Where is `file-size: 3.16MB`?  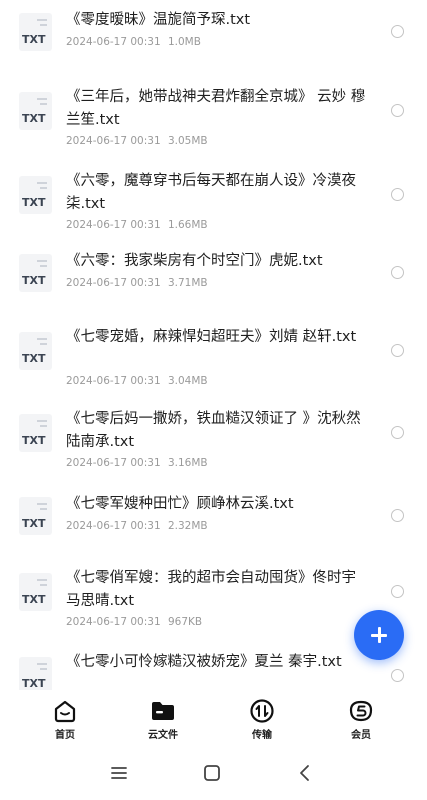
file-size: 3.16MB is located at coordinates (187, 463).